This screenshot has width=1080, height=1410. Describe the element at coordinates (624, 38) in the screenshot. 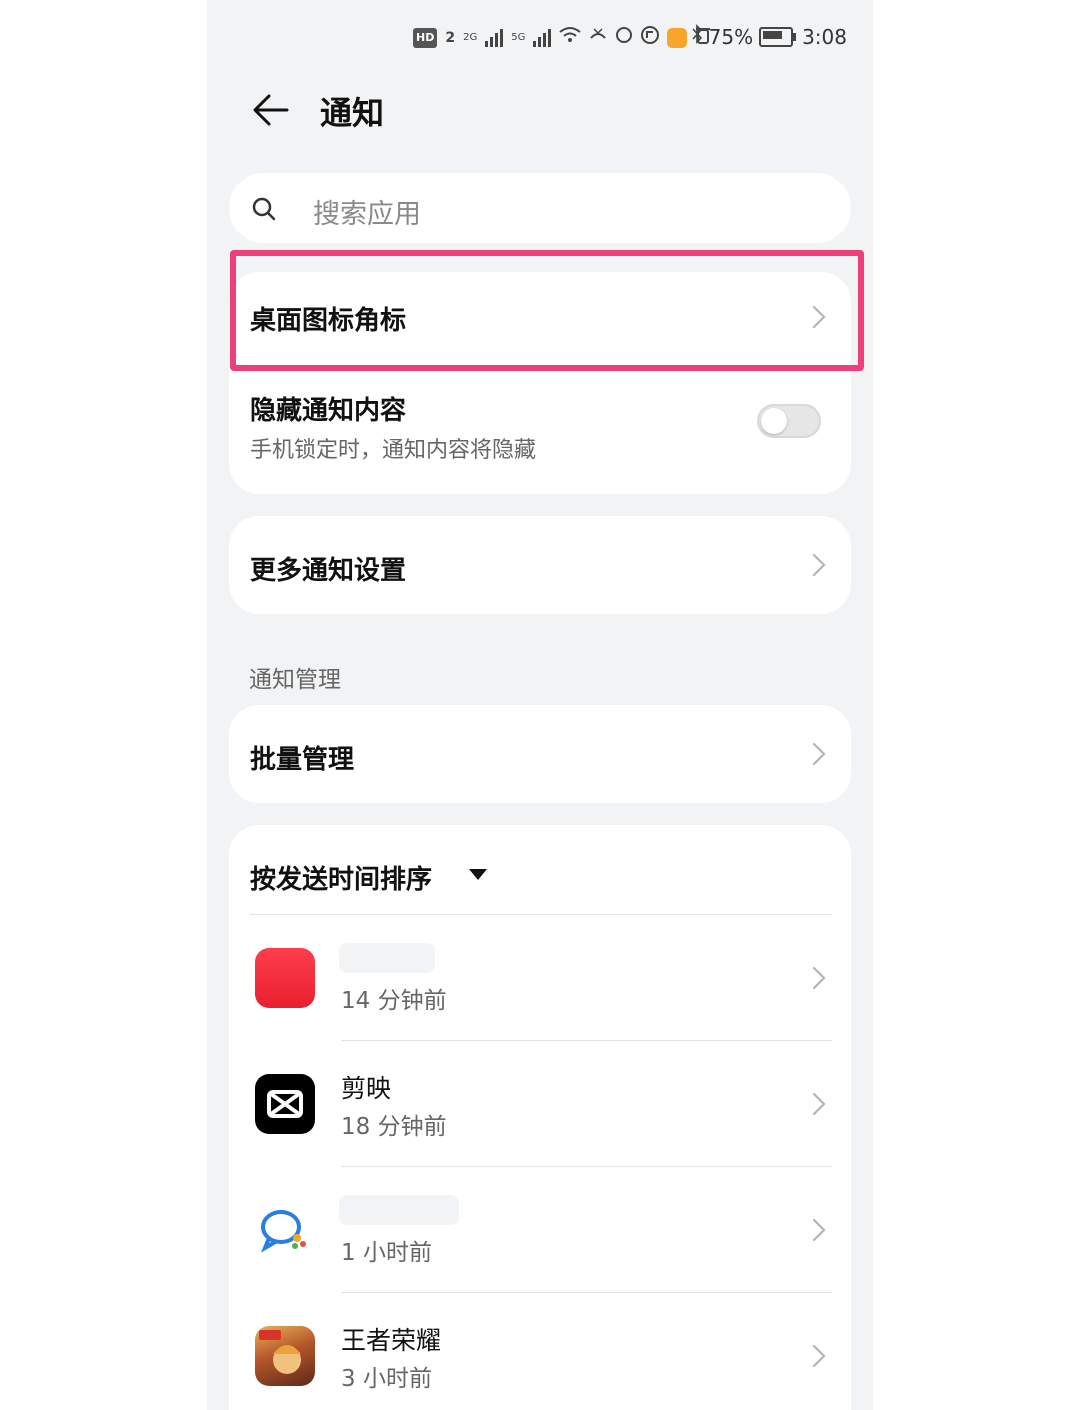

I see `message-icon` at that location.